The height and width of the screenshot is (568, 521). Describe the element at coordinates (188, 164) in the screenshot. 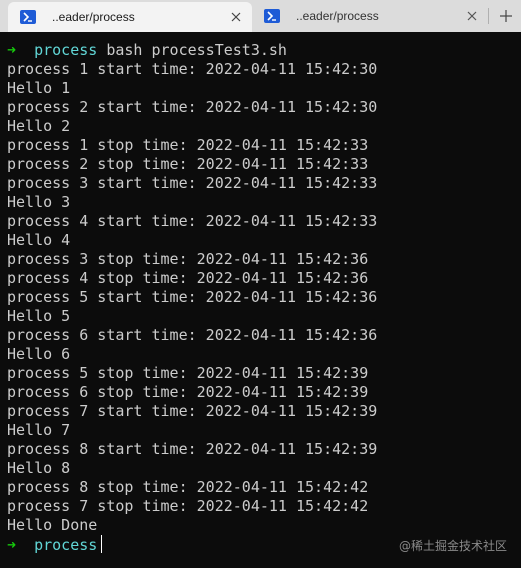

I see `output-line: process 2 stop time: 2022-04-11 15:42:33` at that location.